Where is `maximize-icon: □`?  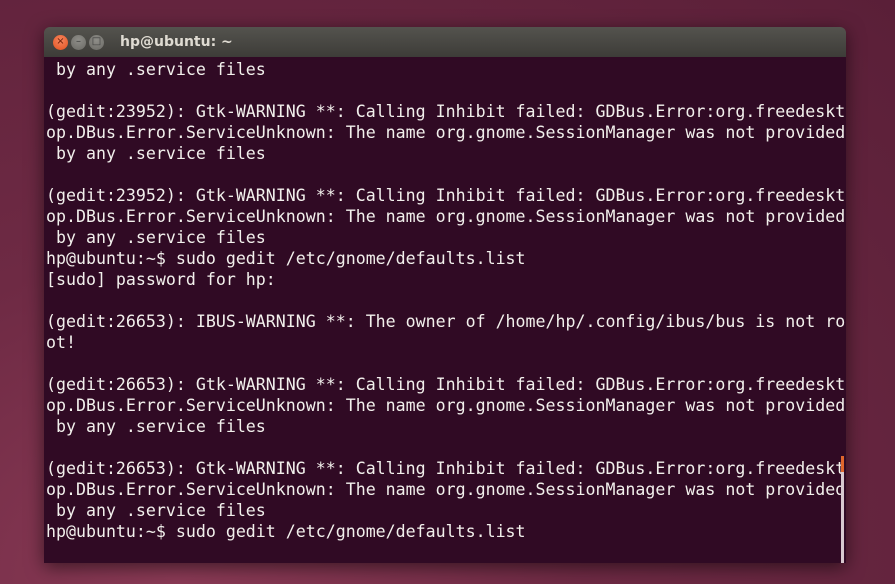
maximize-icon: □ is located at coordinates (96, 41).